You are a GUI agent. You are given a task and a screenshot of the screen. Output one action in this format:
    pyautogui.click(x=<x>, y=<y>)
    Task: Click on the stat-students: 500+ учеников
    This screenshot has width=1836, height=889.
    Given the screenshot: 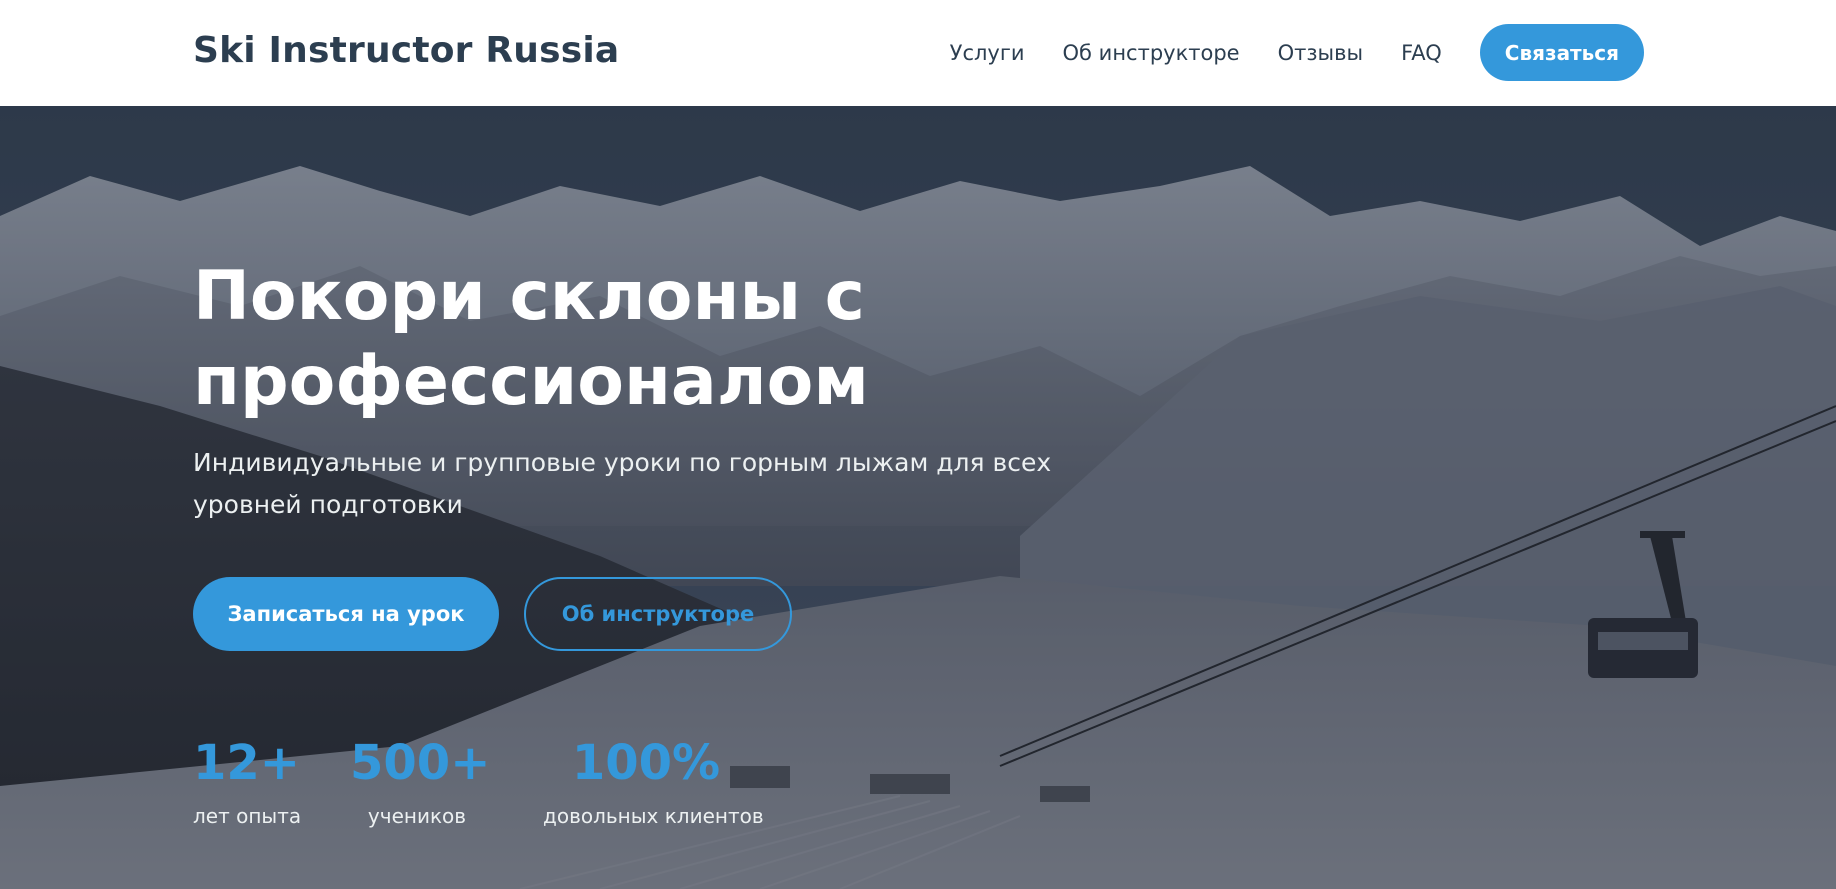 What is the action you would take?
    pyautogui.click(x=420, y=781)
    